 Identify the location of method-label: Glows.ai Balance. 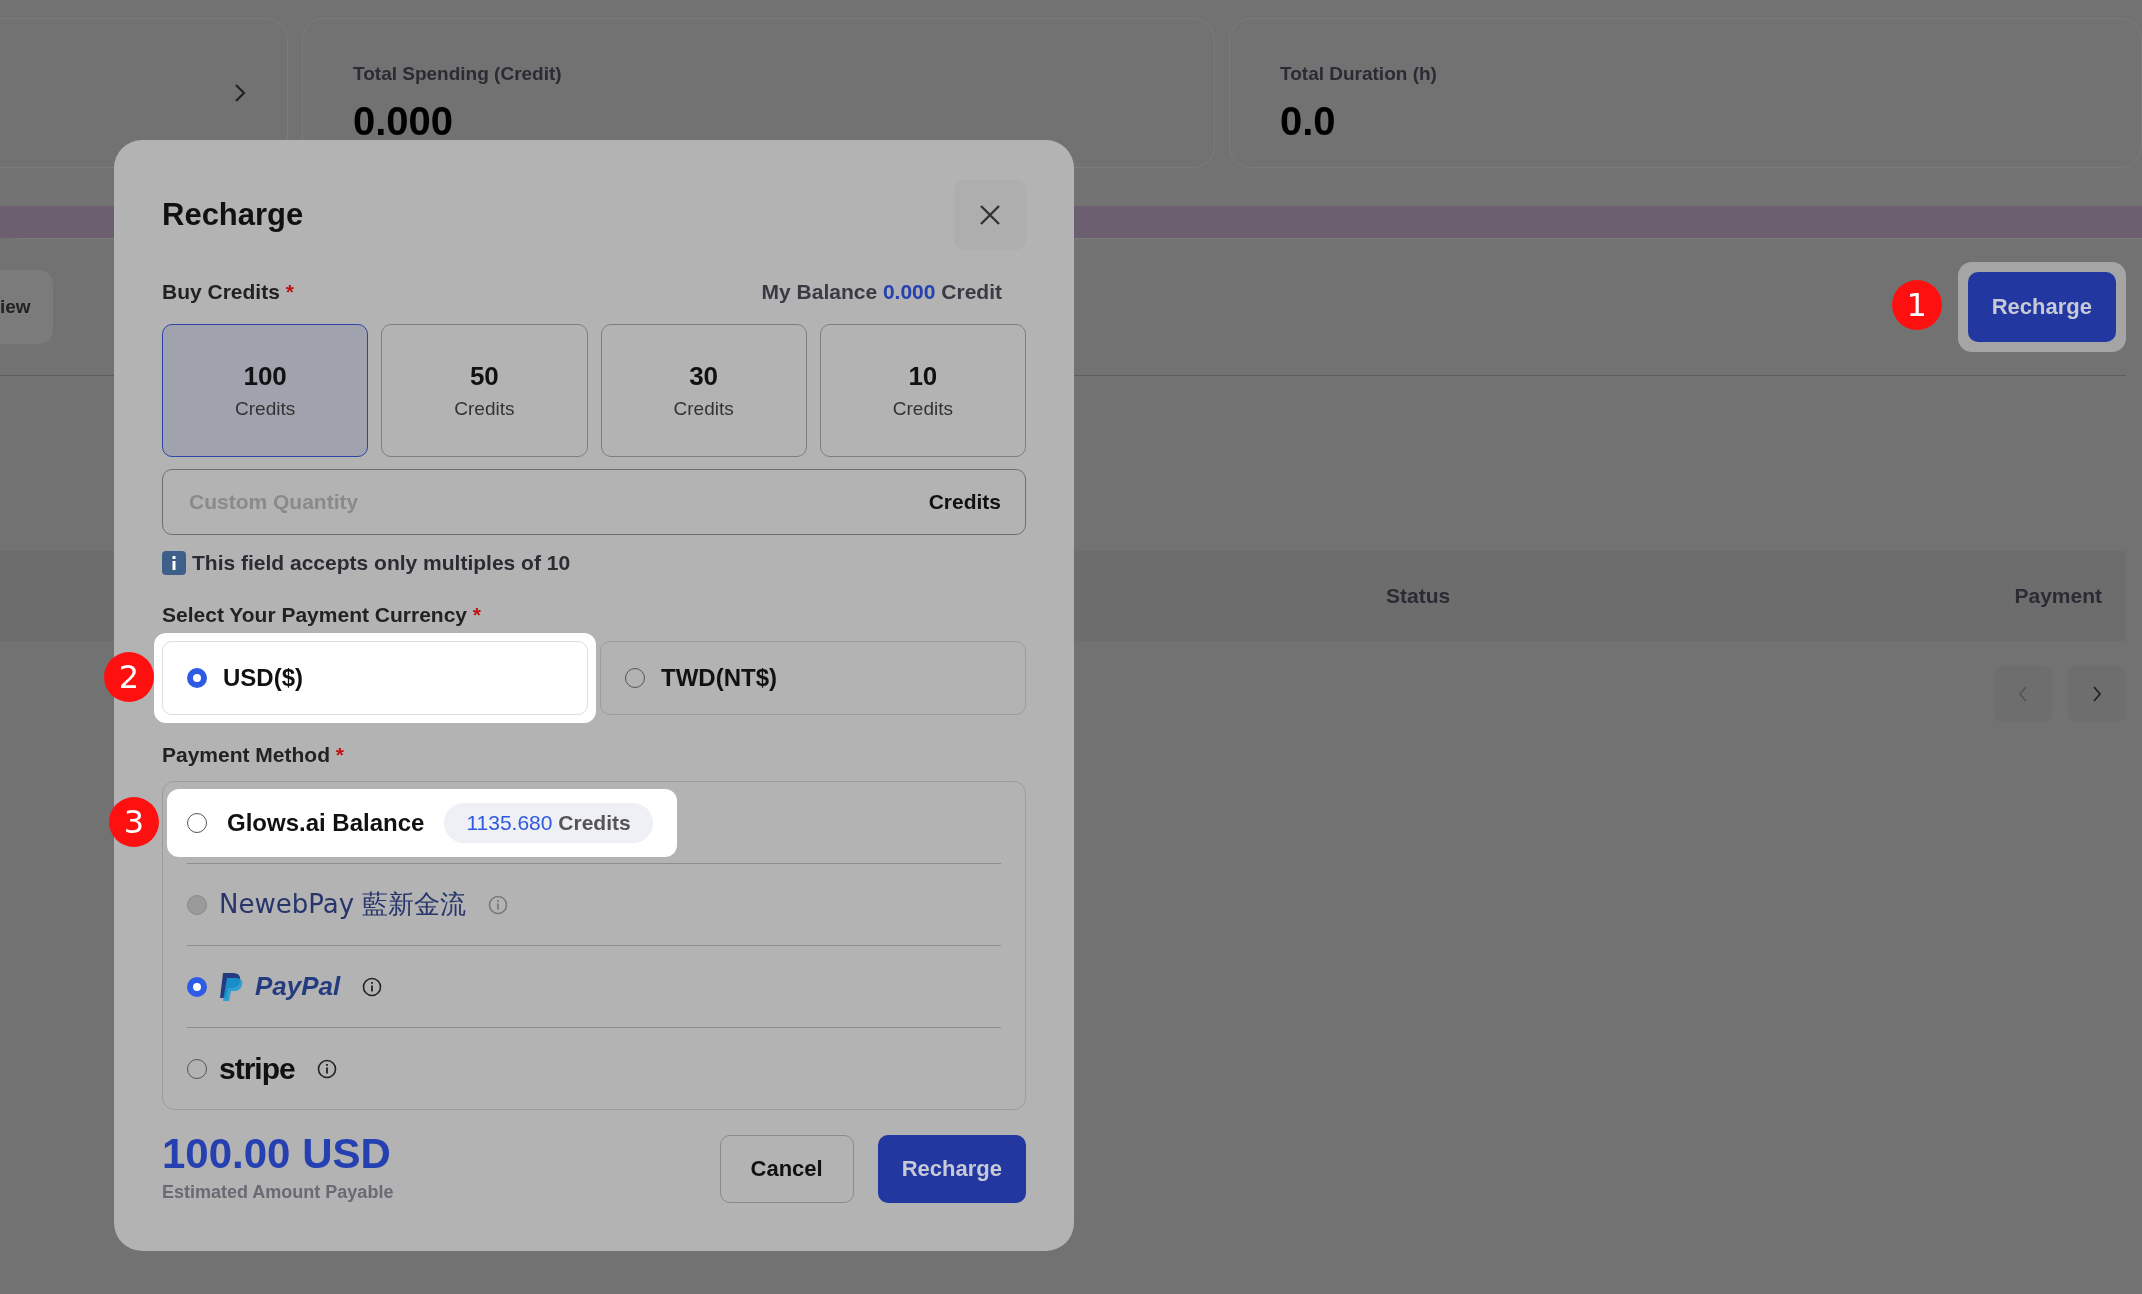
(326, 822).